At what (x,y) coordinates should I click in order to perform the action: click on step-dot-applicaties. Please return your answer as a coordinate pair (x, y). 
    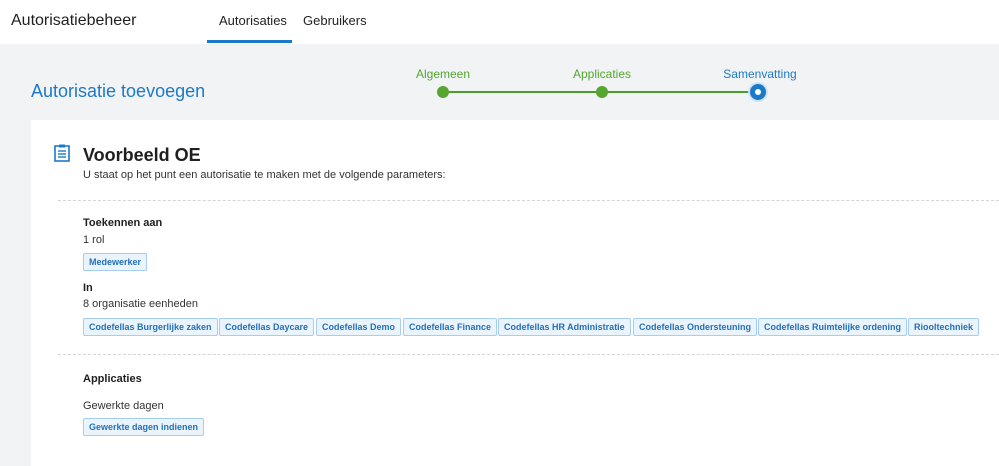
    Looking at the image, I should click on (602, 92).